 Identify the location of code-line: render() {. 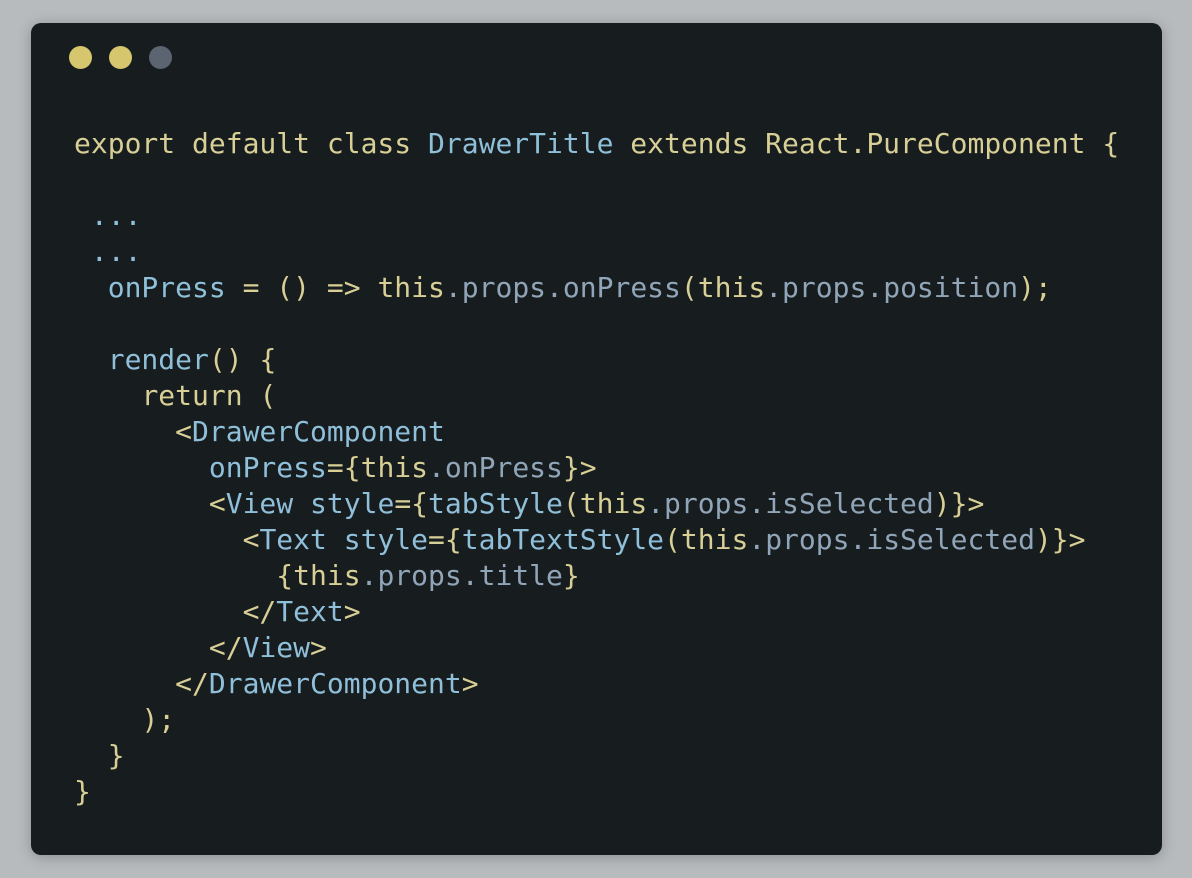
(596, 360).